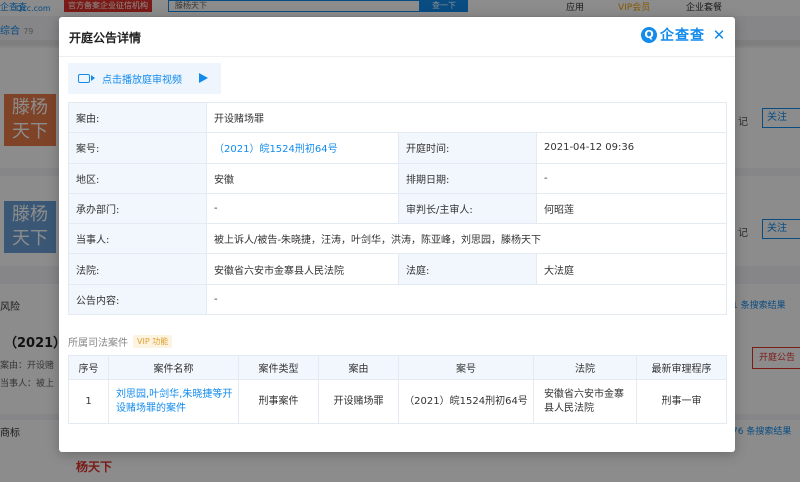  What do you see at coordinates (98, 343) in the screenshot?
I see `related-cases-label: 所属司法案件` at bounding box center [98, 343].